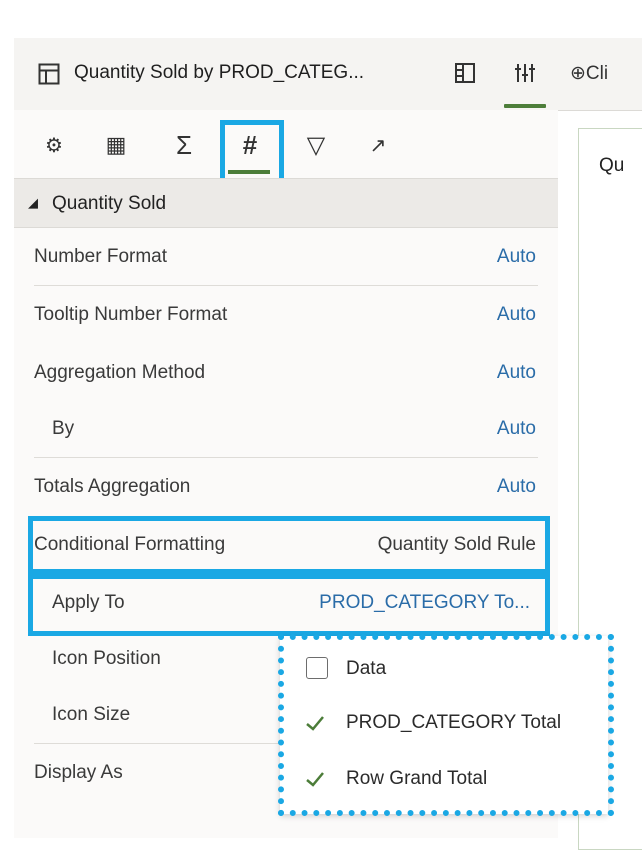 This screenshot has height=855, width=642. Describe the element at coordinates (286, 429) in the screenshot. I see `property-by: By Auto` at that location.